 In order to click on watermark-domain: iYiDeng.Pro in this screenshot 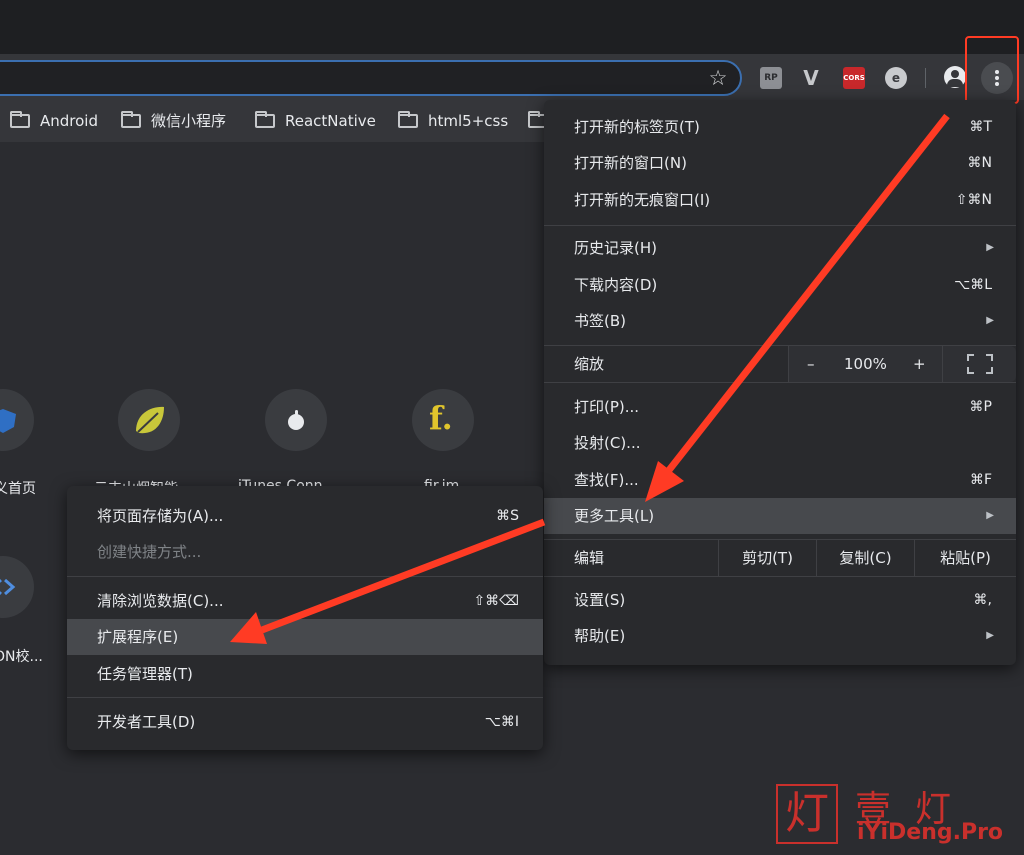, I will do `click(930, 832)`.